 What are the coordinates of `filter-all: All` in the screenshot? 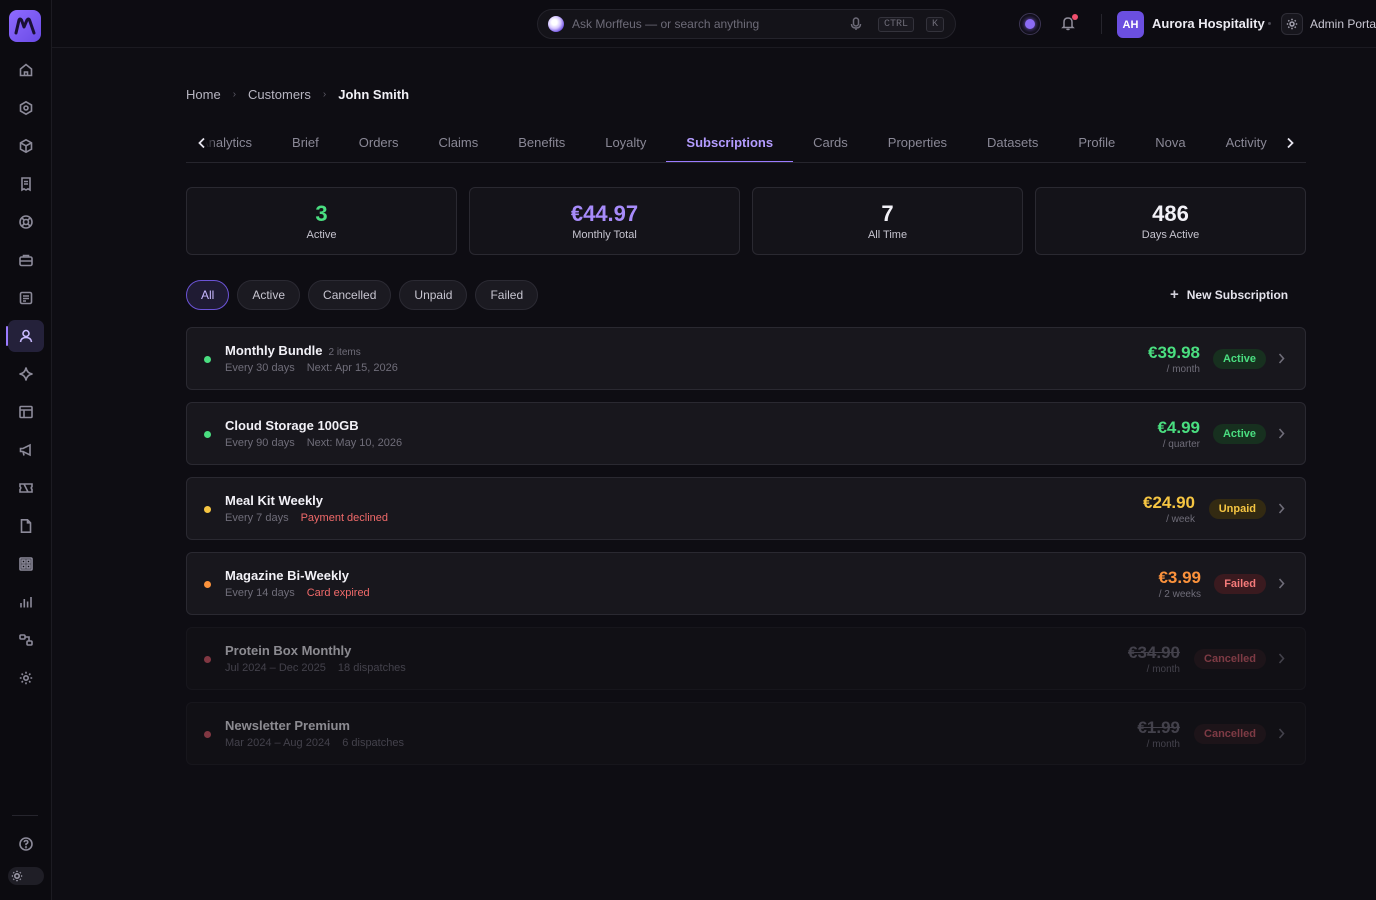 It's located at (208, 295).